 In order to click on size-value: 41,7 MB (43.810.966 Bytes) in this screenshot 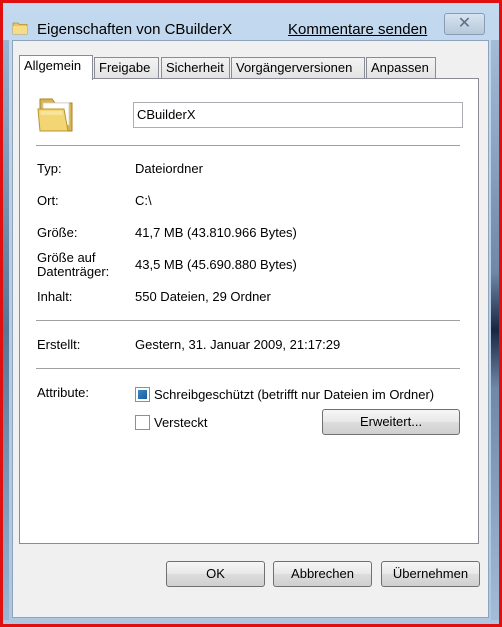, I will do `click(216, 232)`.